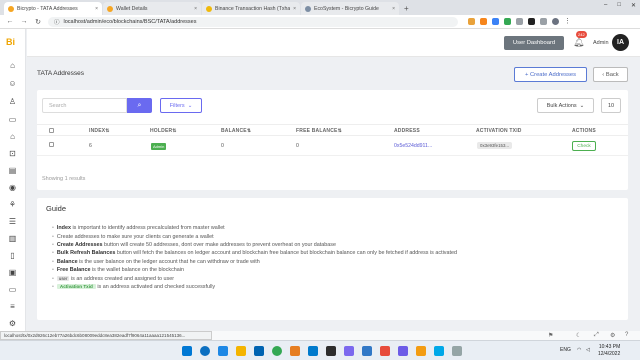  Describe the element at coordinates (406, 8) in the screenshot. I see `new-tab-button: +` at that location.